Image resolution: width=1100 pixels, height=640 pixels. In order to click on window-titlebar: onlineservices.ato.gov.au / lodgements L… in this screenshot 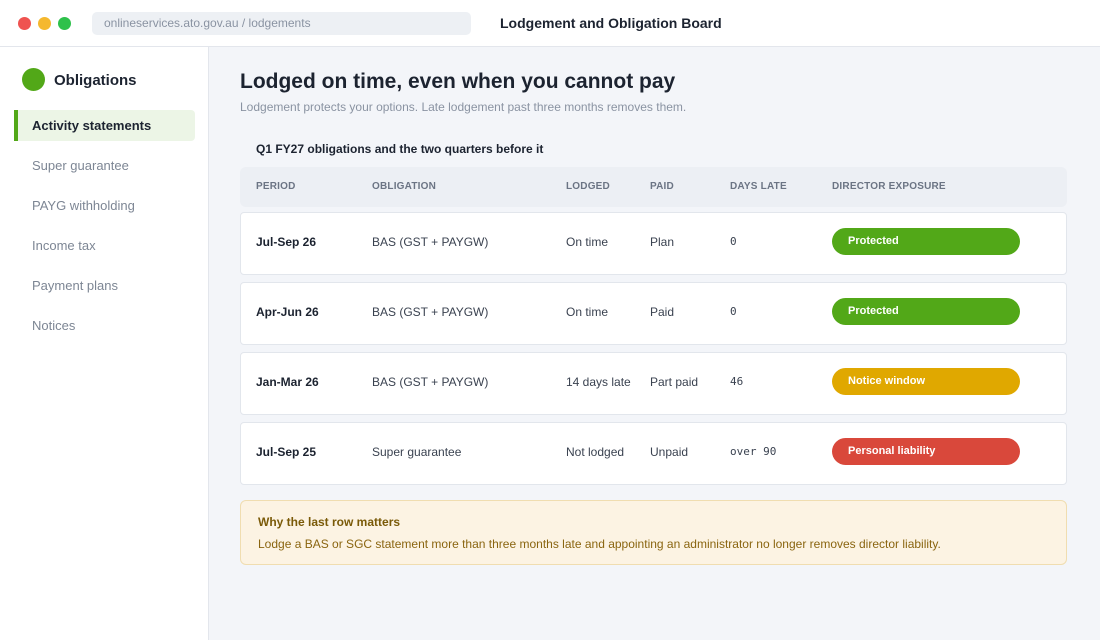, I will do `click(550, 23)`.